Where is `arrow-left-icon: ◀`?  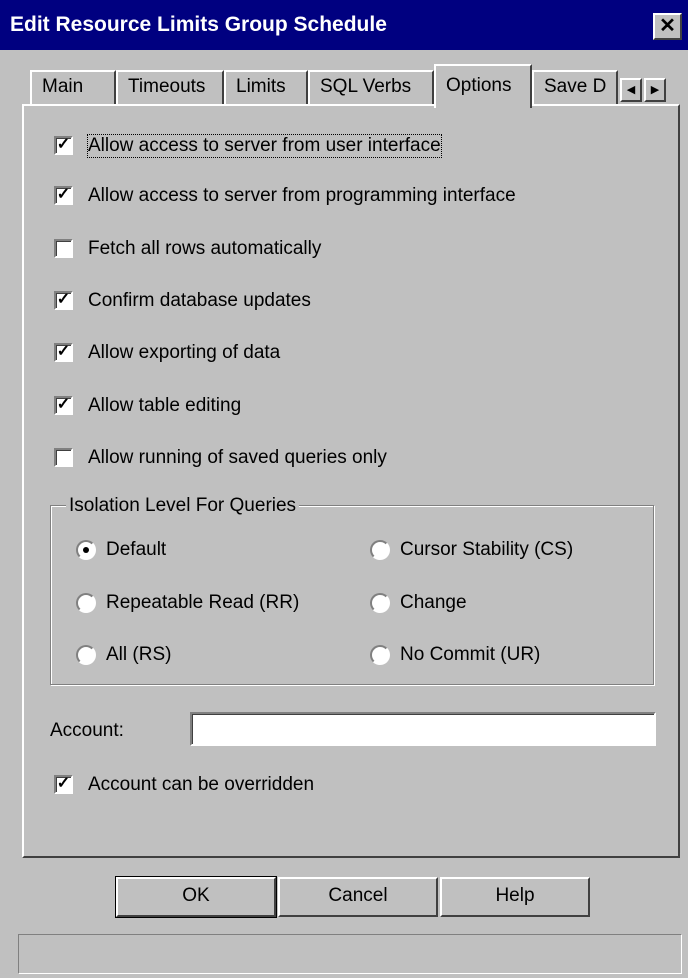 arrow-left-icon: ◀ is located at coordinates (631, 90).